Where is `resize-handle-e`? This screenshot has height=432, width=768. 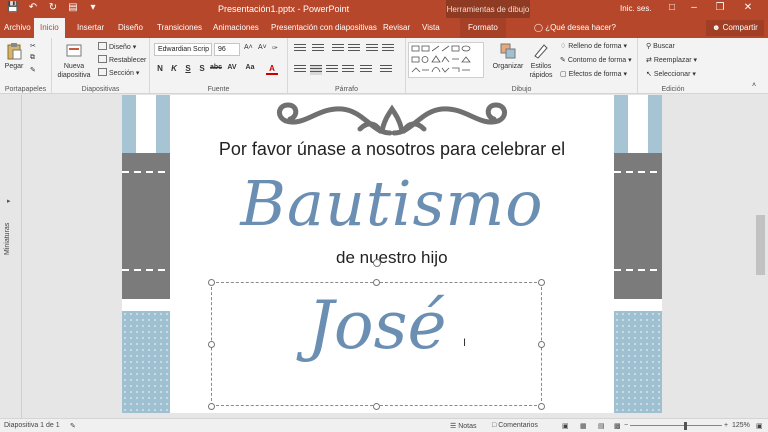 resize-handle-e is located at coordinates (541, 344).